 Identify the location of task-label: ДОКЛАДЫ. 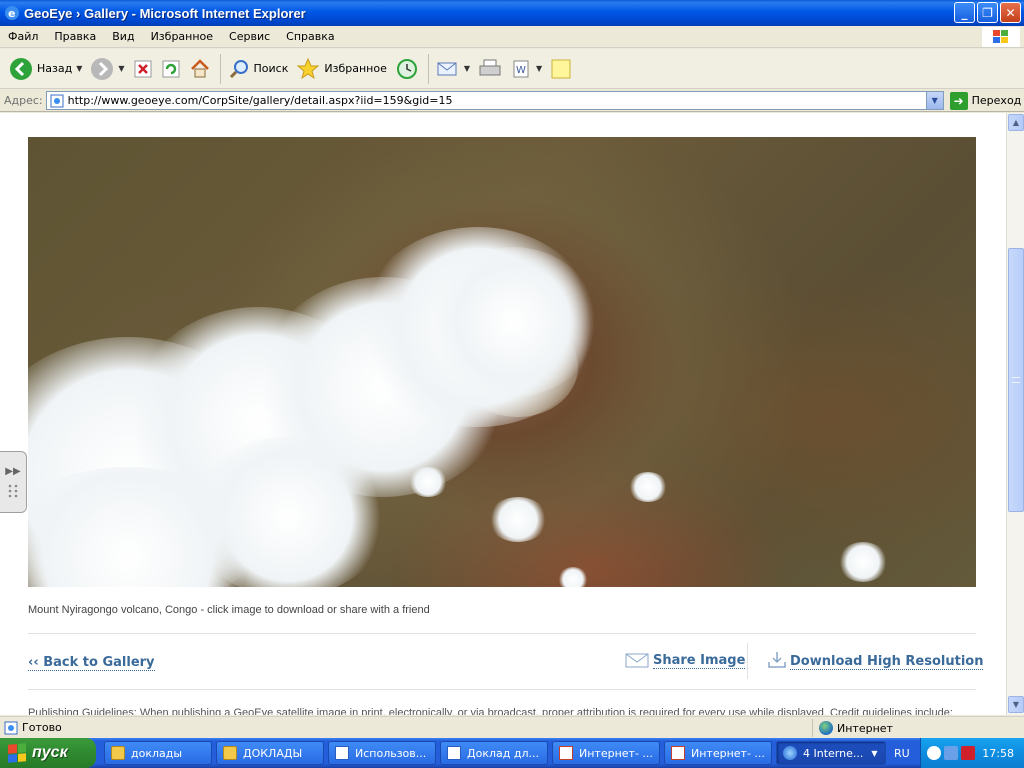
(273, 753).